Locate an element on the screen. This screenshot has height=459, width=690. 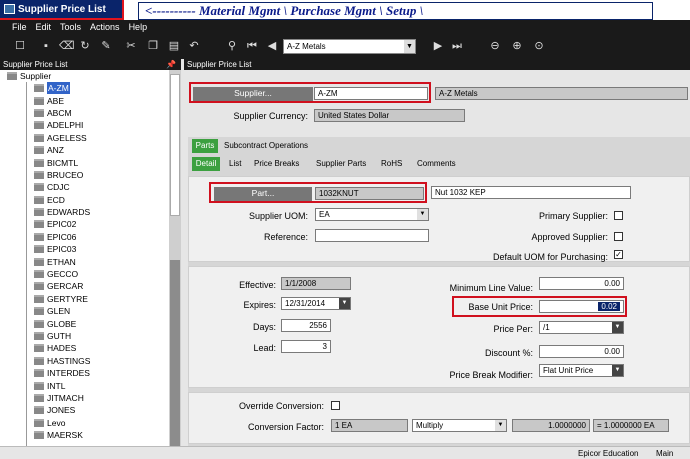
supplier-id-field: A-ZM is located at coordinates (371, 93).